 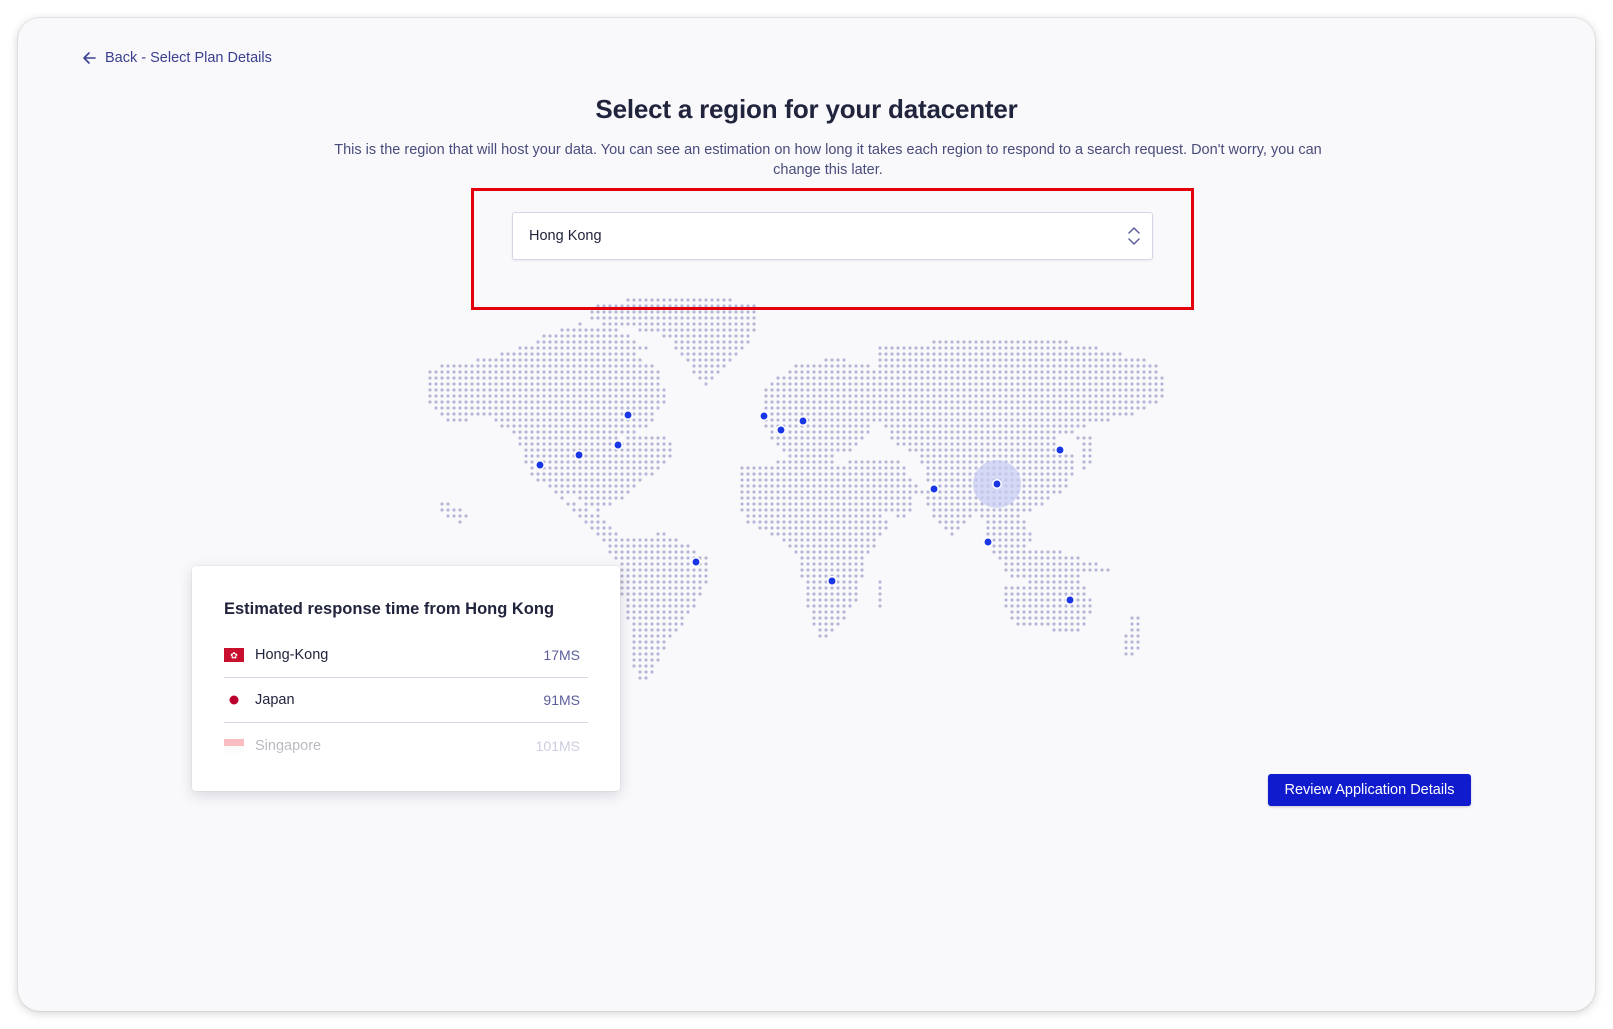 I want to click on region-pin-germany, so click(x=803, y=421).